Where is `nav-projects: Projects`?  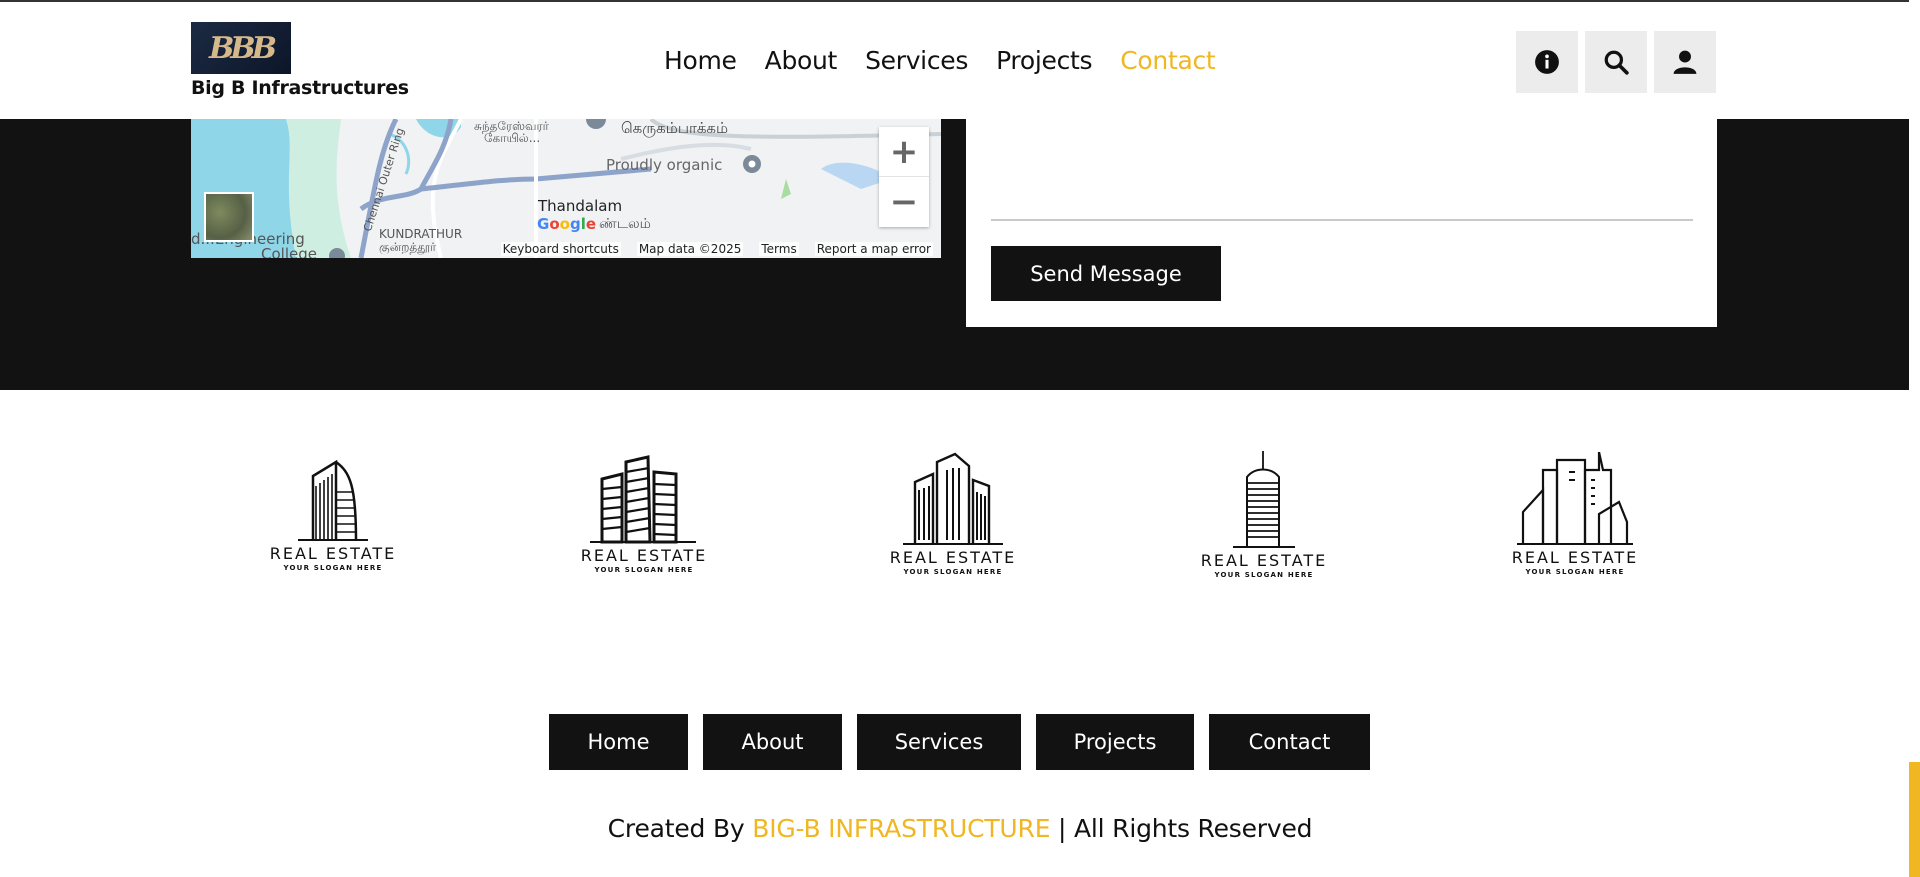
nav-projects: Projects is located at coordinates (1044, 60).